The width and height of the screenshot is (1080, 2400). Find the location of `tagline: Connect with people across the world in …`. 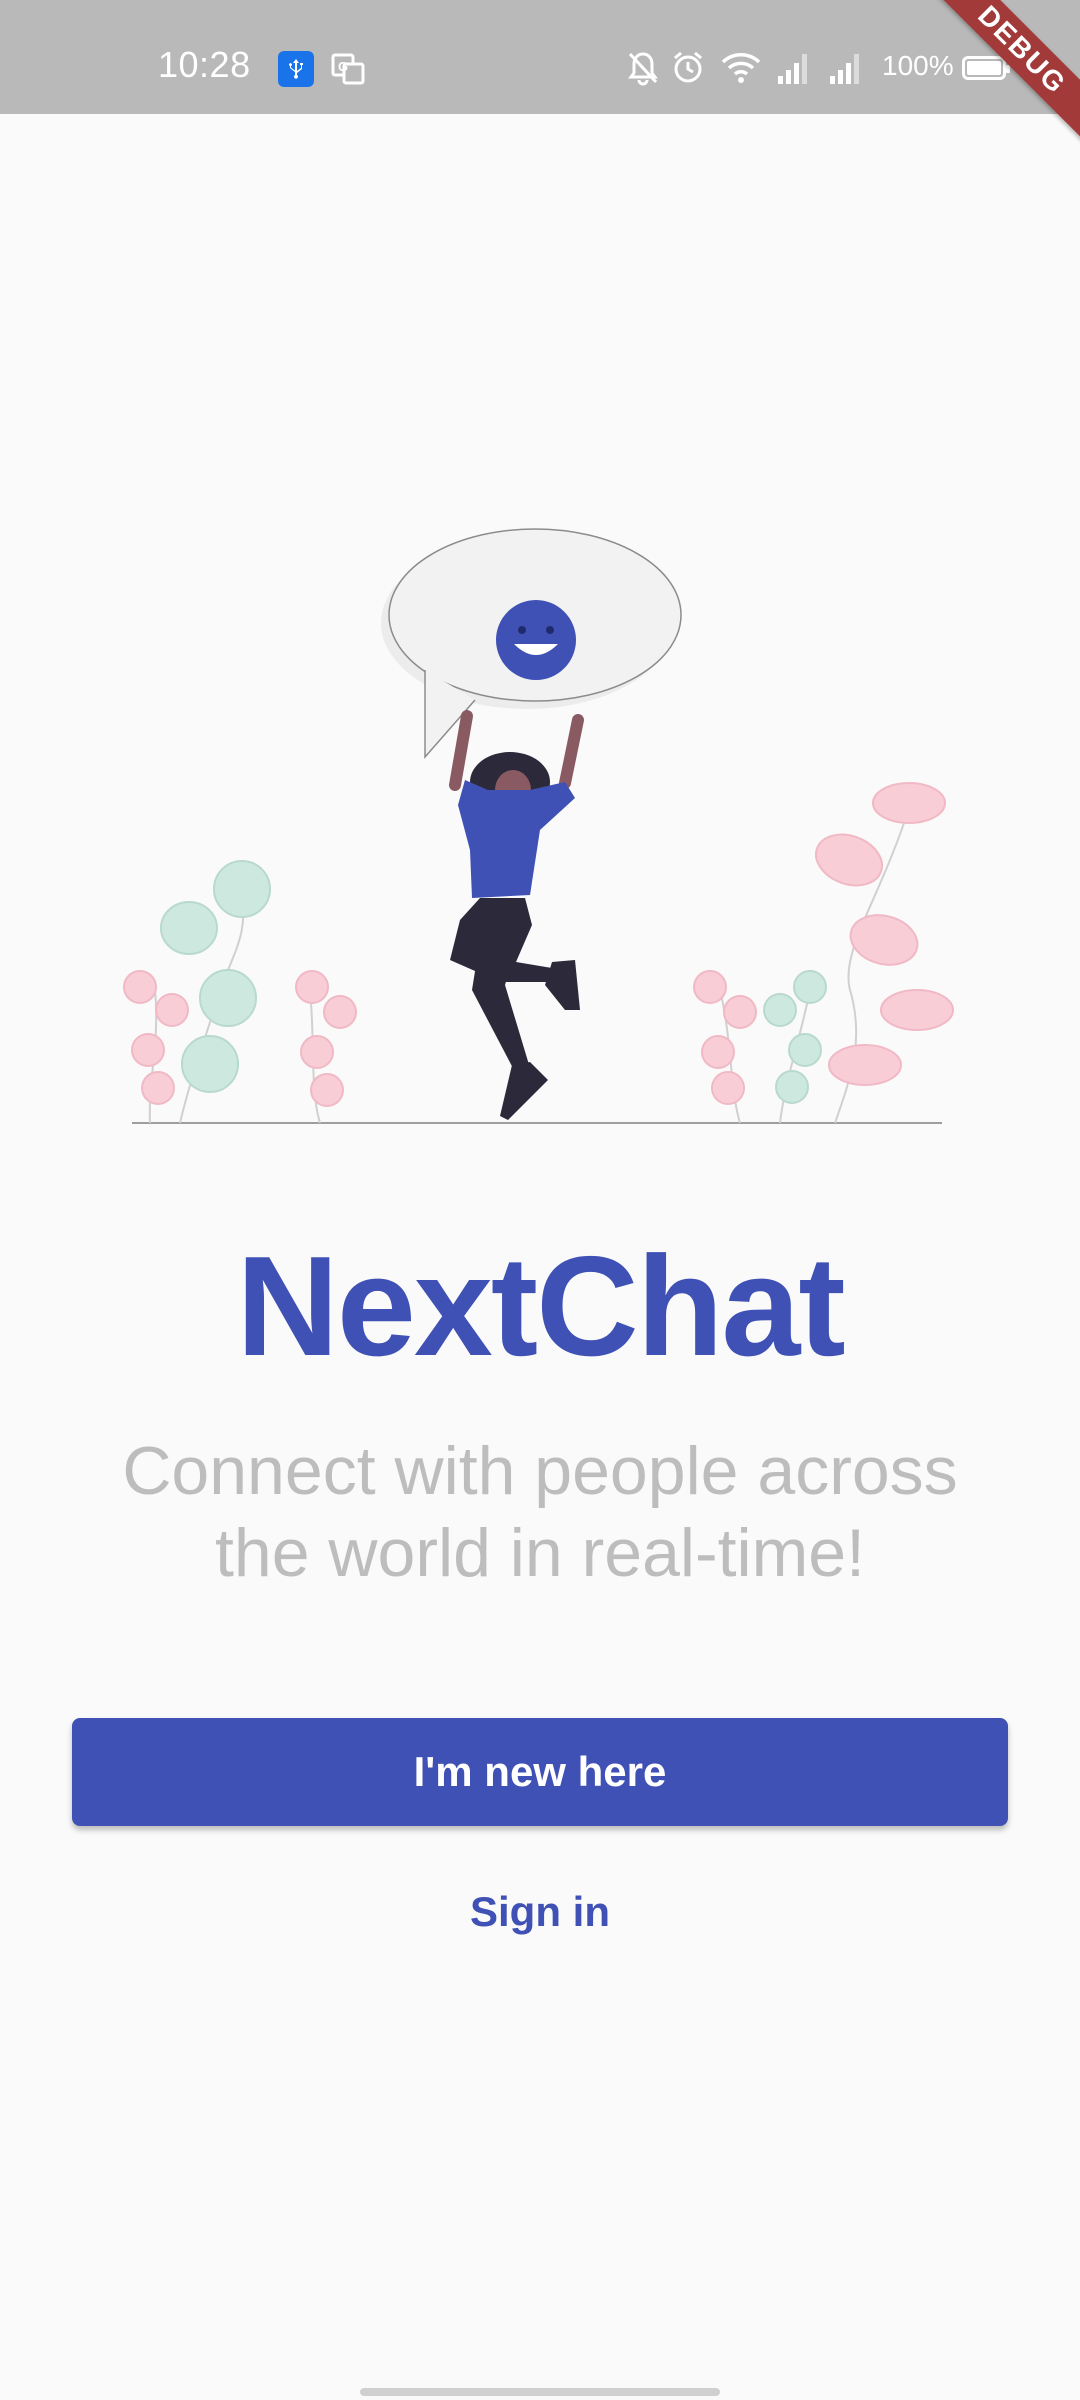

tagline: Connect with people across the world in … is located at coordinates (540, 1512).